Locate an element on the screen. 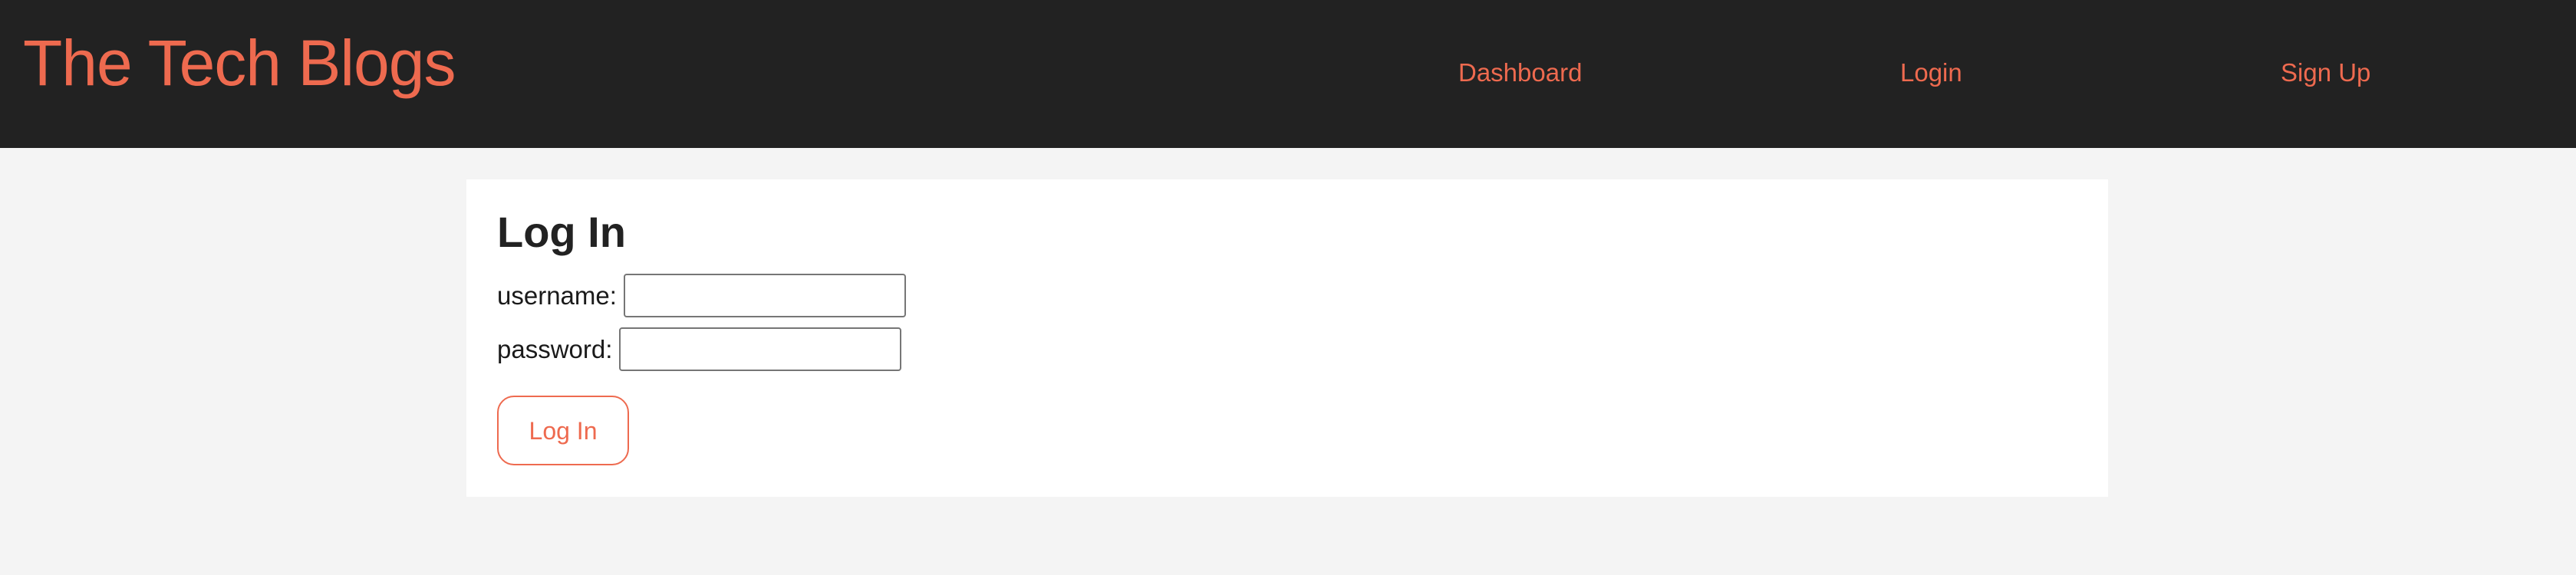  password-input is located at coordinates (760, 349).